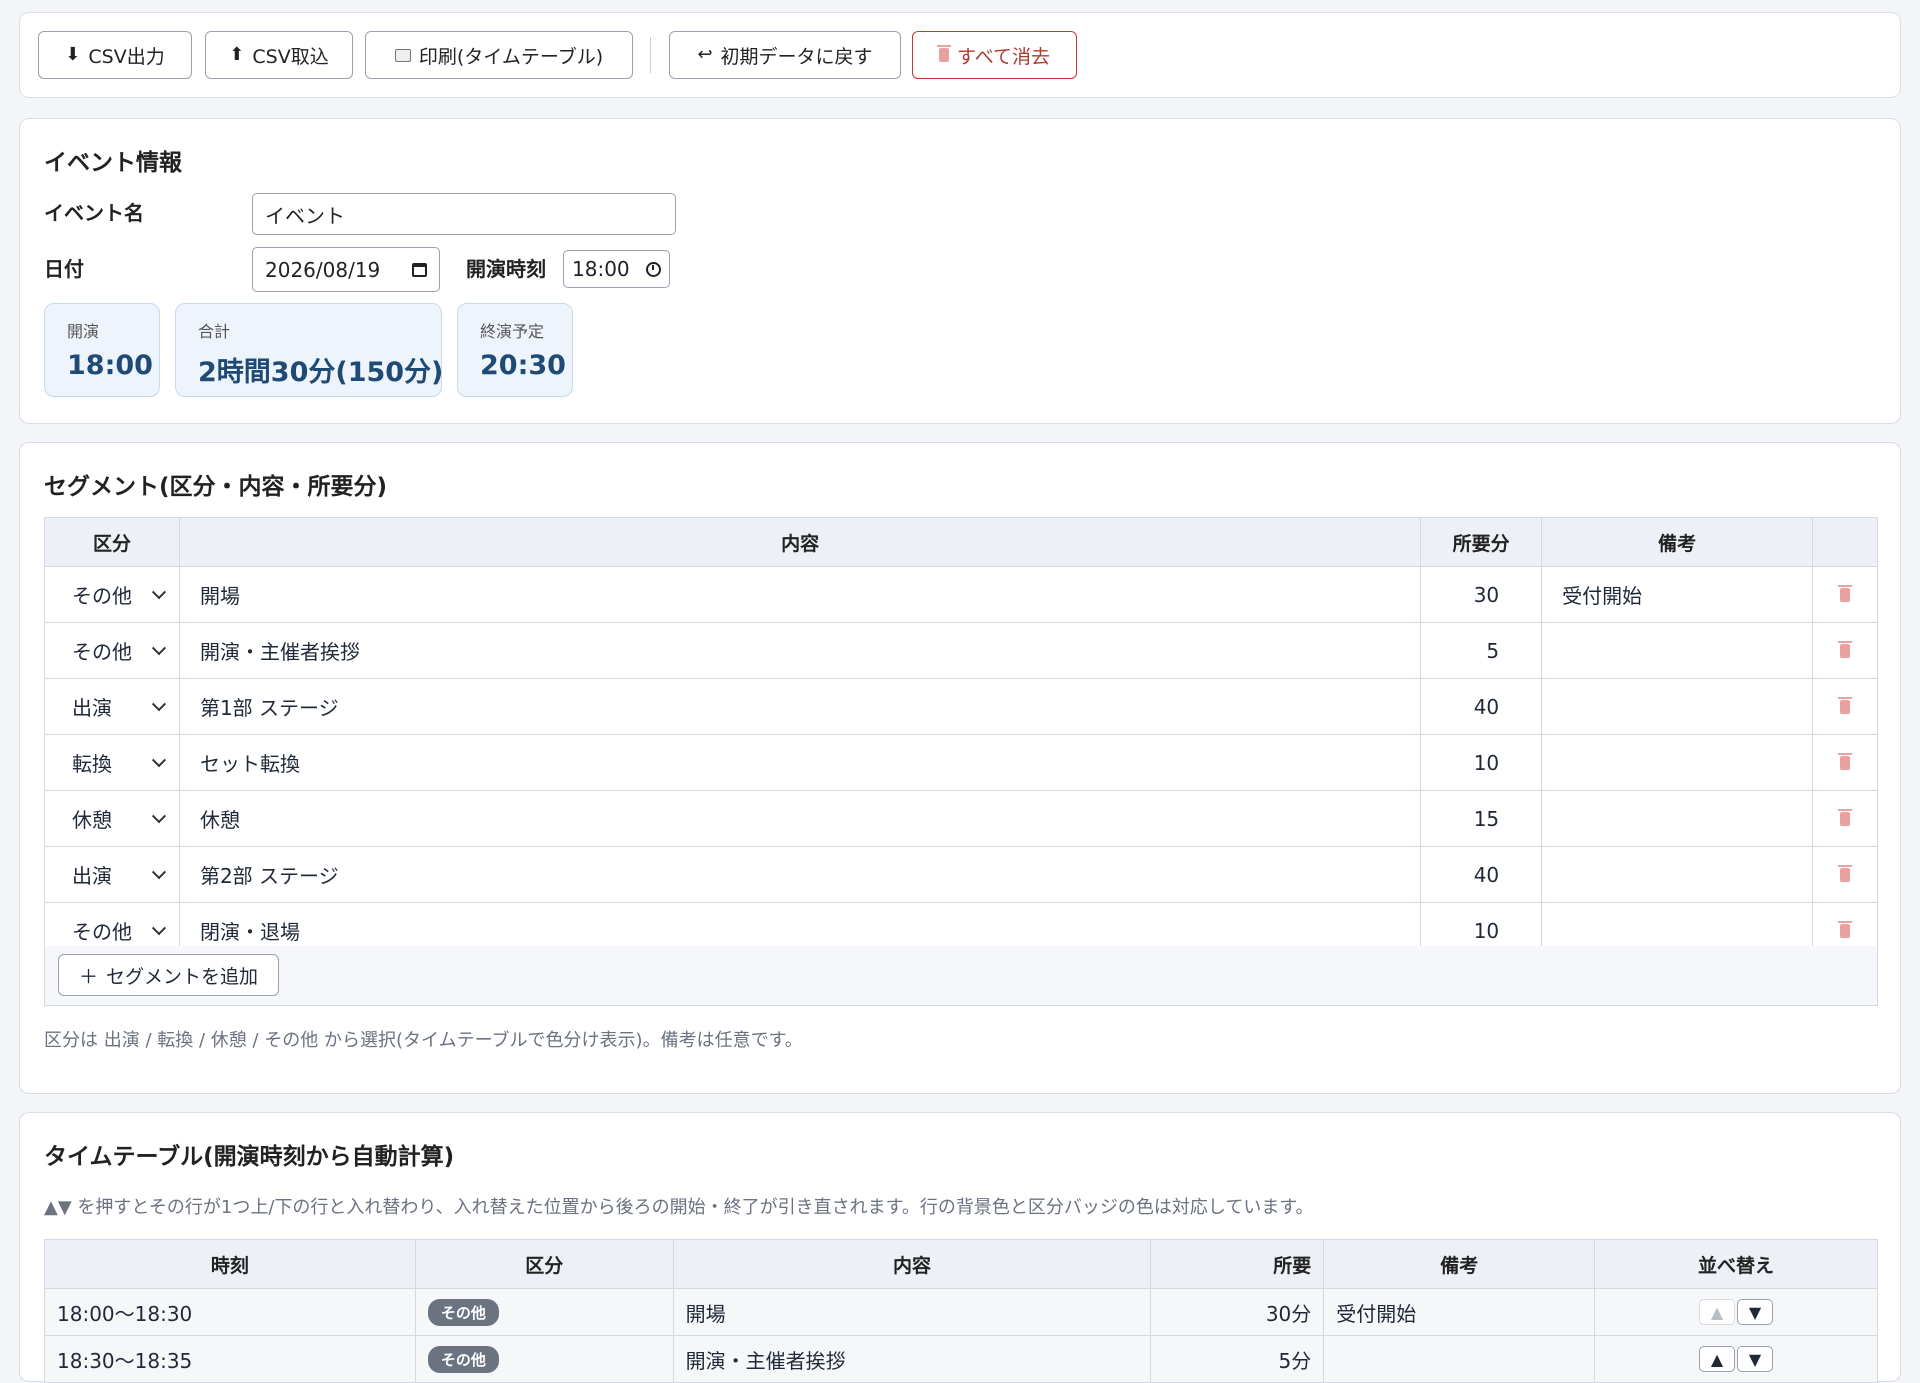  Describe the element at coordinates (113, 163) in the screenshot. I see `event-info-heading: イベント情報` at that location.